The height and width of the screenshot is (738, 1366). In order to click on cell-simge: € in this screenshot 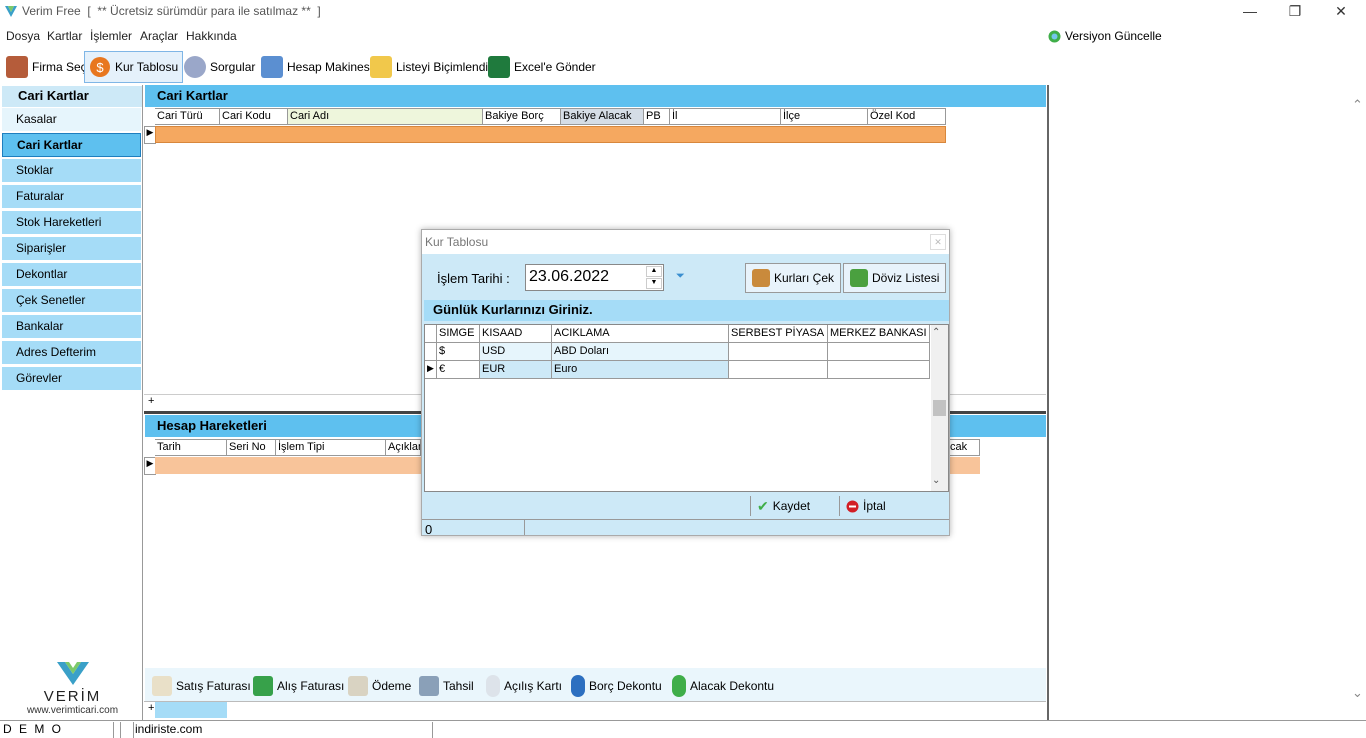, I will do `click(458, 370)`.